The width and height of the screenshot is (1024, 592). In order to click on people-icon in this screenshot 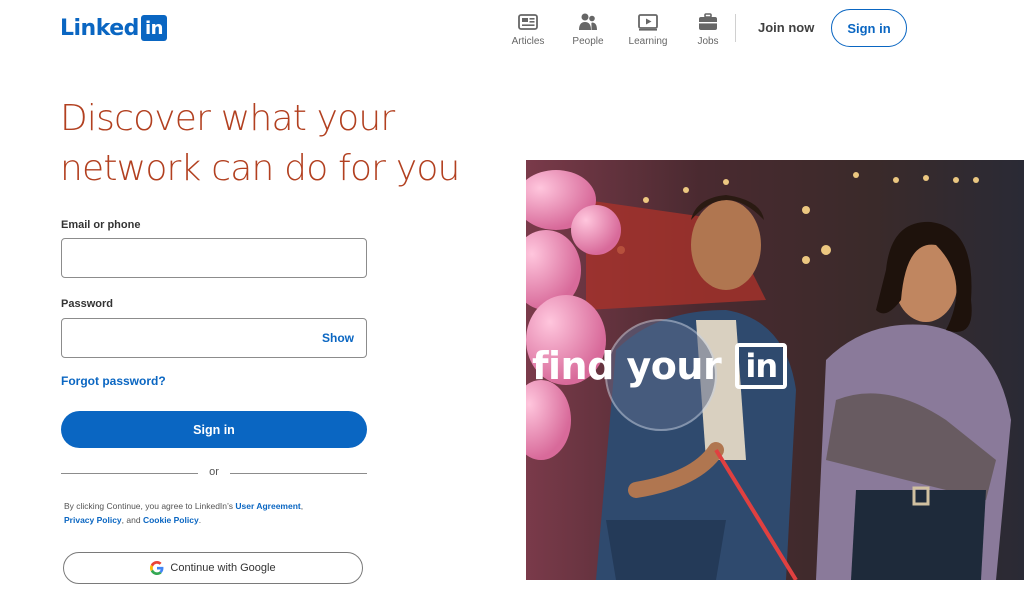, I will do `click(588, 21)`.